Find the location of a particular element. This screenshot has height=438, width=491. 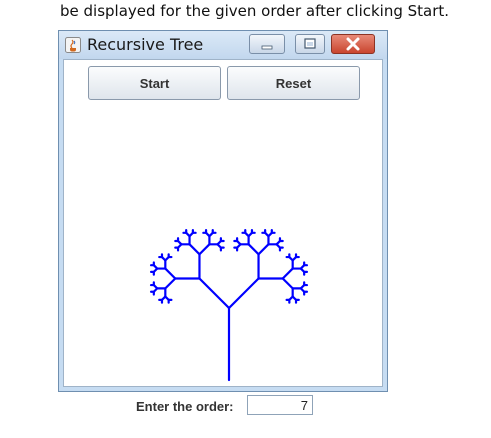

order-label: Enter the order: is located at coordinates (185, 406).